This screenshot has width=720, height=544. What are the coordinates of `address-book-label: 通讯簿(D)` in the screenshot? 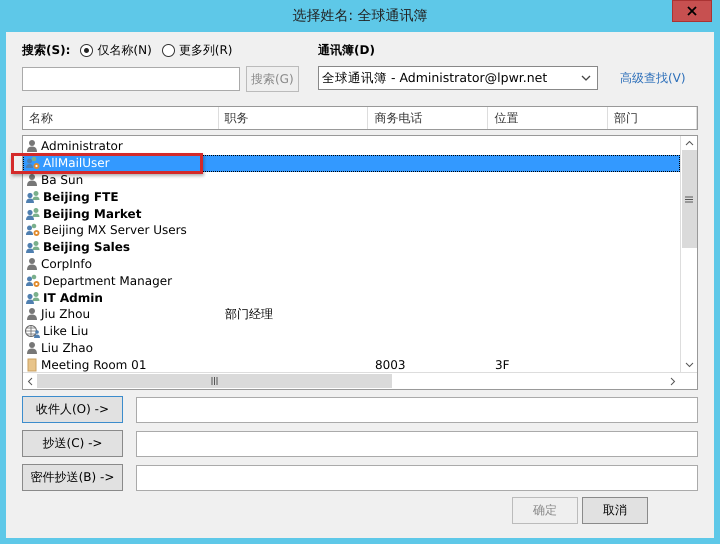 It's located at (346, 50).